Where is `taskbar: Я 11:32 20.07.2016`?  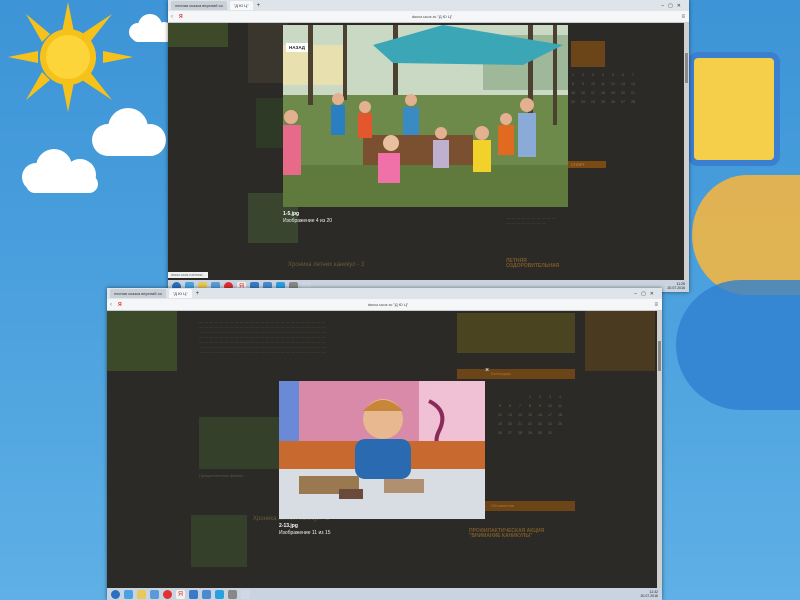 taskbar: Я 11:32 20.07.2016 is located at coordinates (384, 594).